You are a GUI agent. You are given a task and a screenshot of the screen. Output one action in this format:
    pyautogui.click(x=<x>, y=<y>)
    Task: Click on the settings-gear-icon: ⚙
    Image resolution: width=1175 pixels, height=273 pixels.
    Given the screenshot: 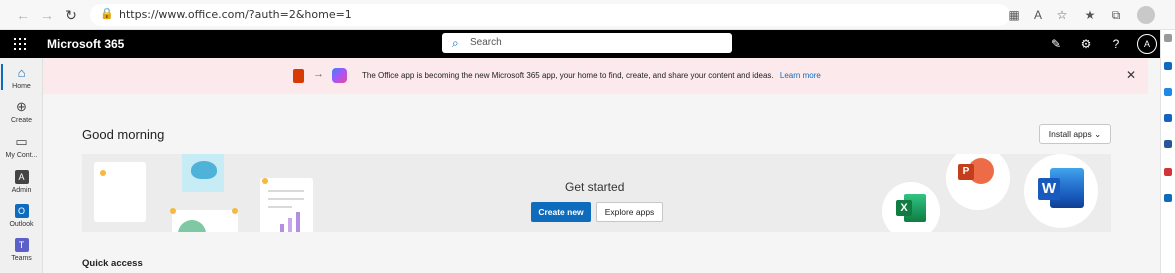 What is the action you would take?
    pyautogui.click(x=1086, y=44)
    